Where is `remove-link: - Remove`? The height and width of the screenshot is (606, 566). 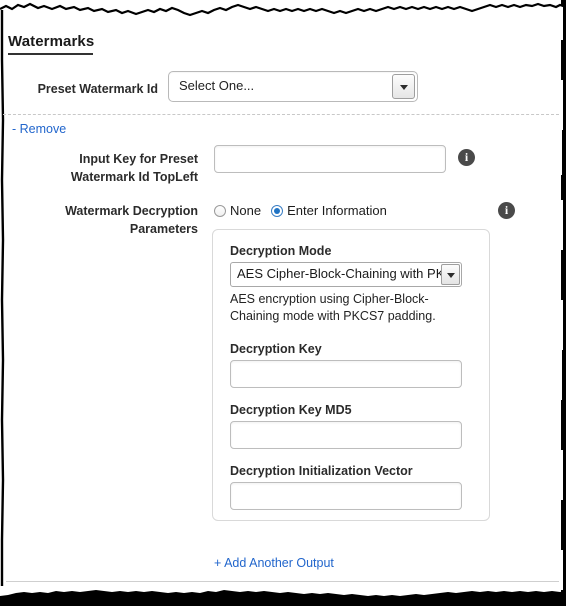 remove-link: - Remove is located at coordinates (39, 129).